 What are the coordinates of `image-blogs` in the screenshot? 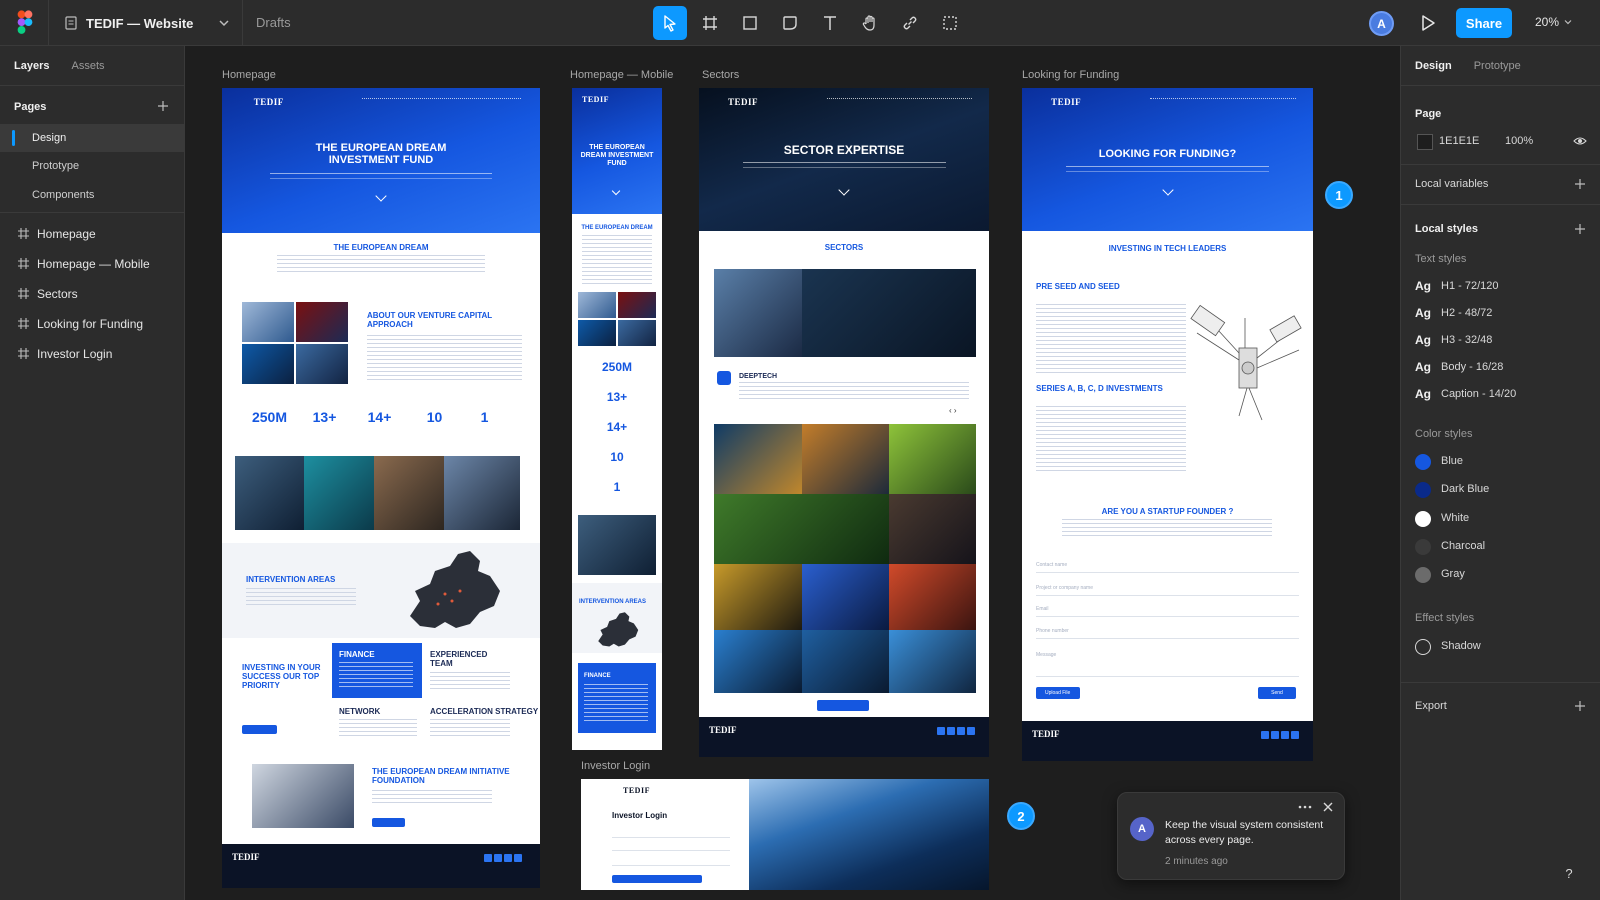 It's located at (482, 493).